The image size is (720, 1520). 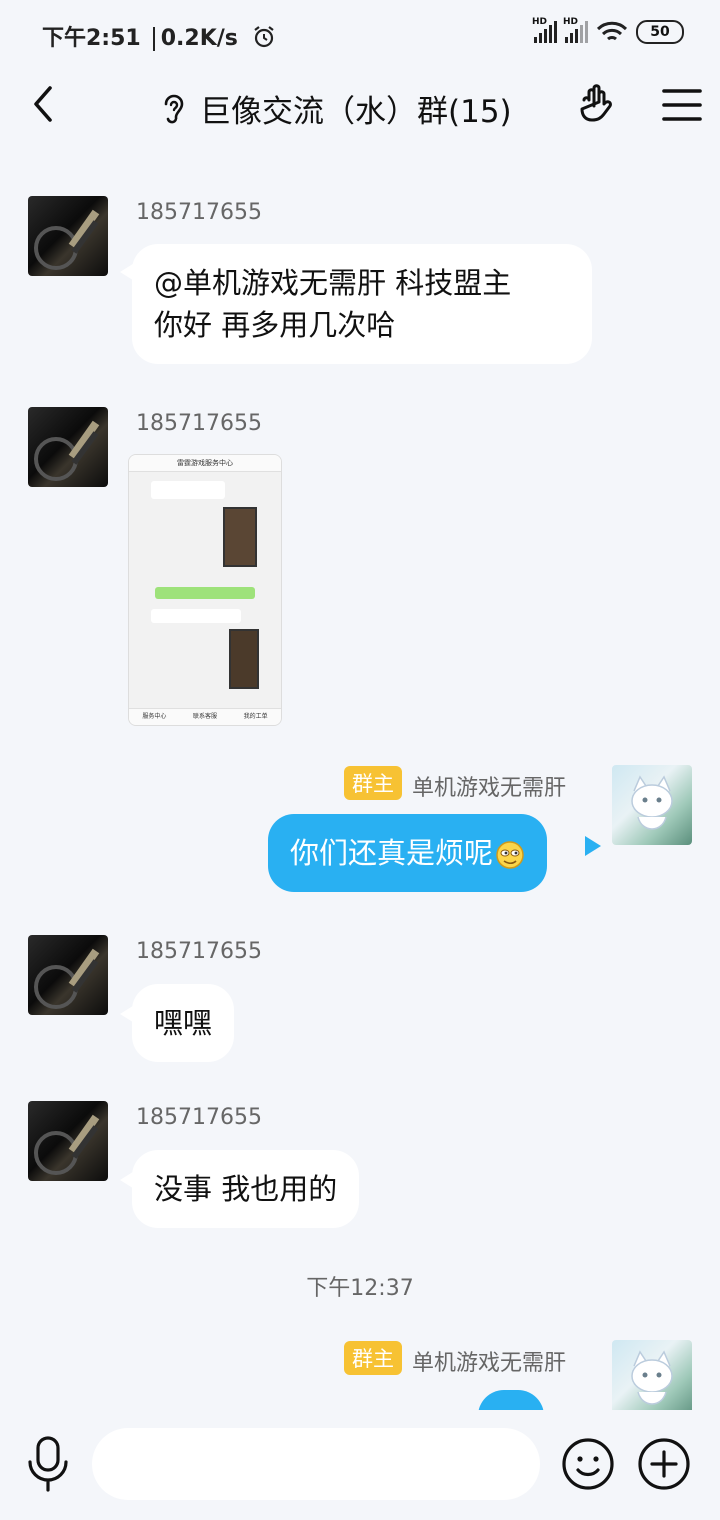 I want to click on signal-icon: HD, so click(x=544, y=30).